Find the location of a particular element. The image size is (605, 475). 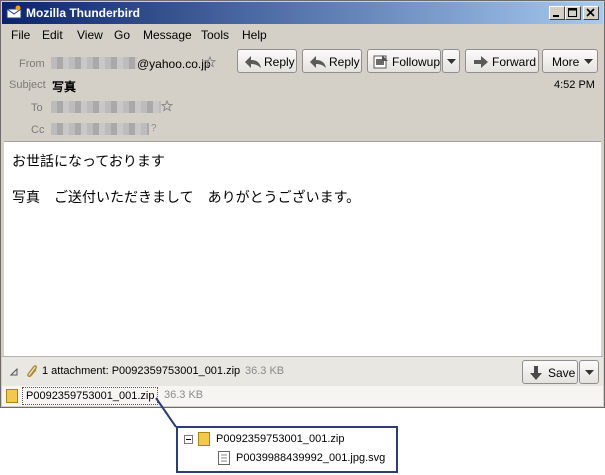

collapse-triangle-icon is located at coordinates (14, 372).